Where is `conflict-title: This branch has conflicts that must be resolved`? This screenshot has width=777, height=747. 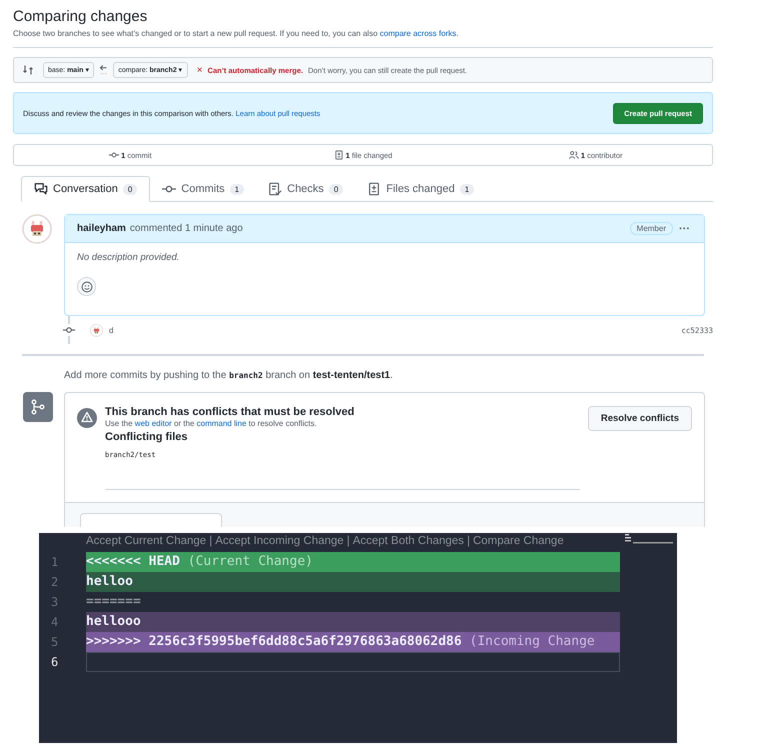
conflict-title: This branch has conflicts that must be resolved is located at coordinates (230, 412).